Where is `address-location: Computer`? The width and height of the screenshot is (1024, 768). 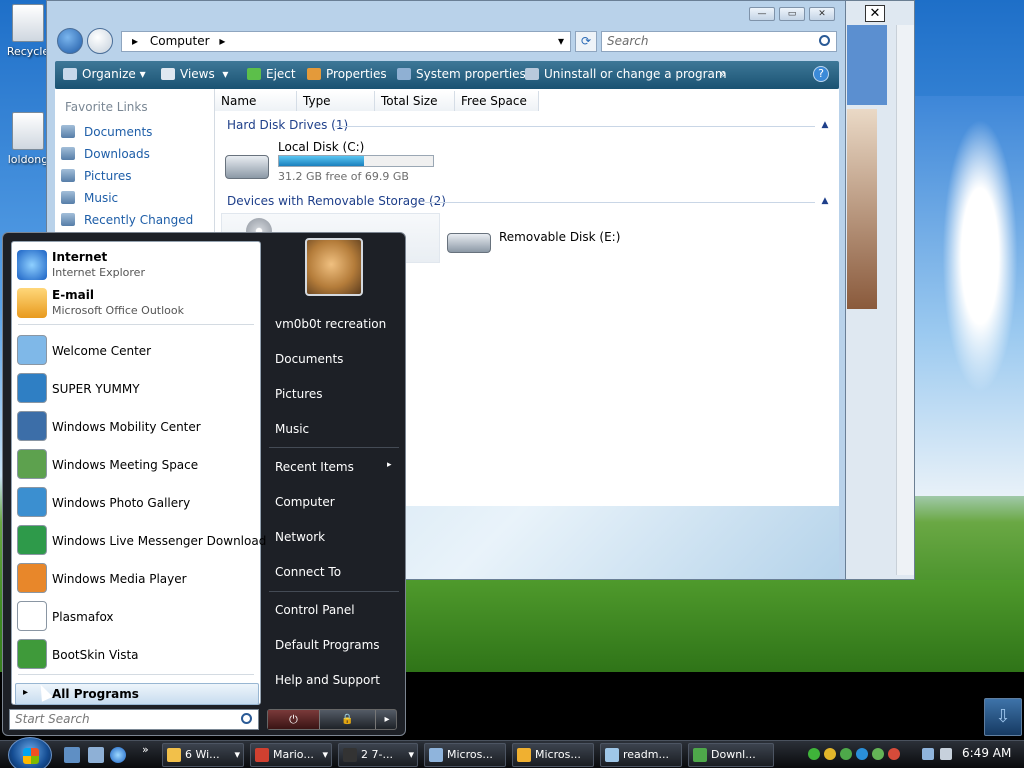 address-location: Computer is located at coordinates (180, 41).